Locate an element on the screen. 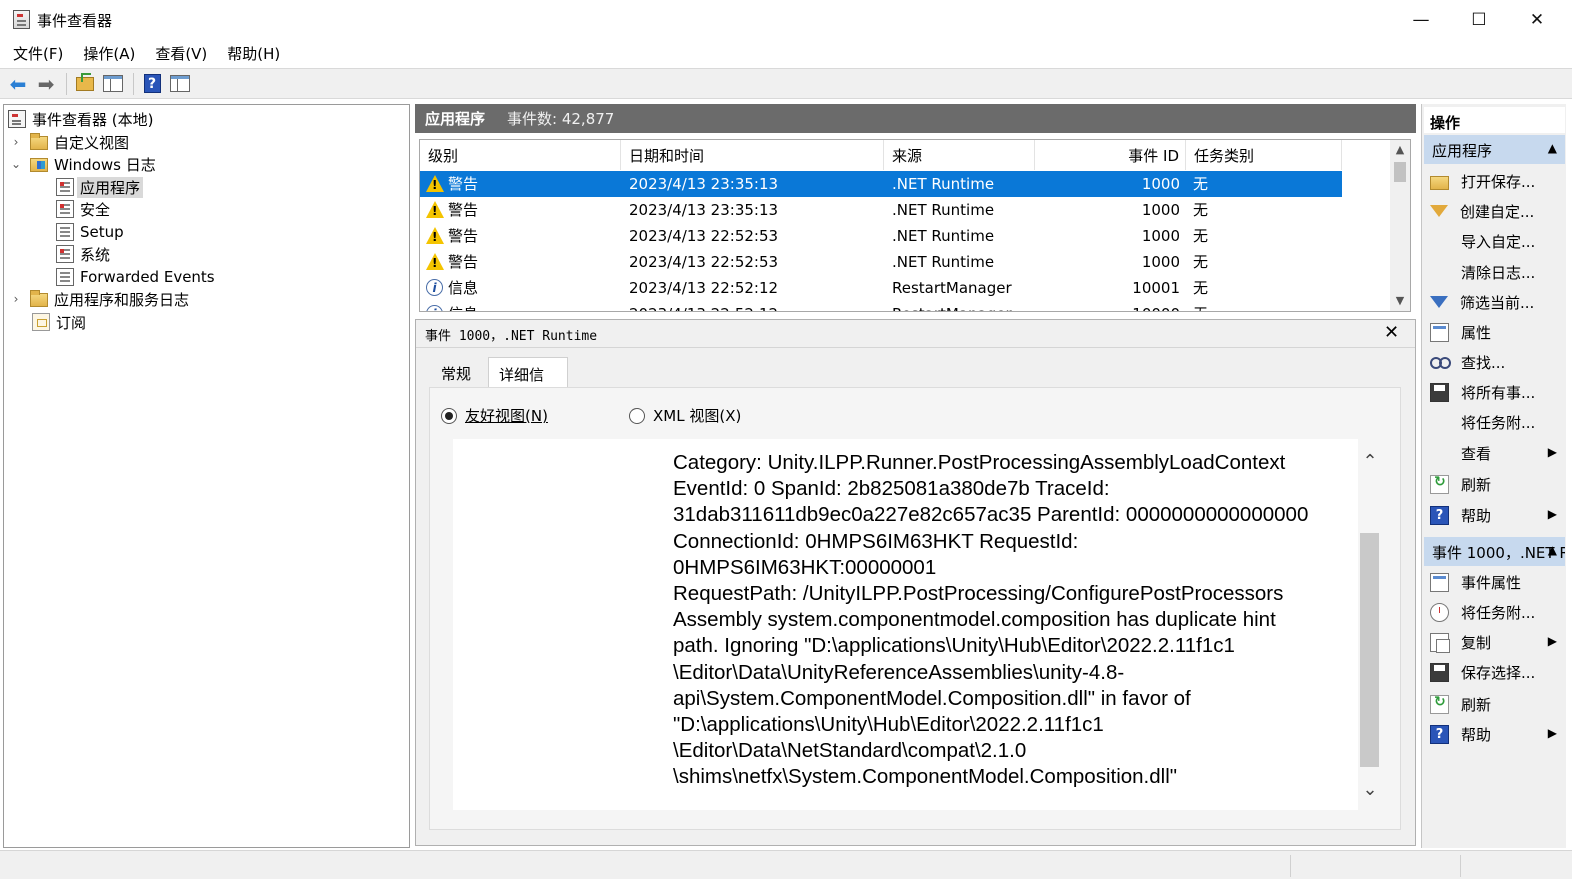 Image resolution: width=1572 pixels, height=879 pixels. event-source: RestartManager is located at coordinates (952, 306).